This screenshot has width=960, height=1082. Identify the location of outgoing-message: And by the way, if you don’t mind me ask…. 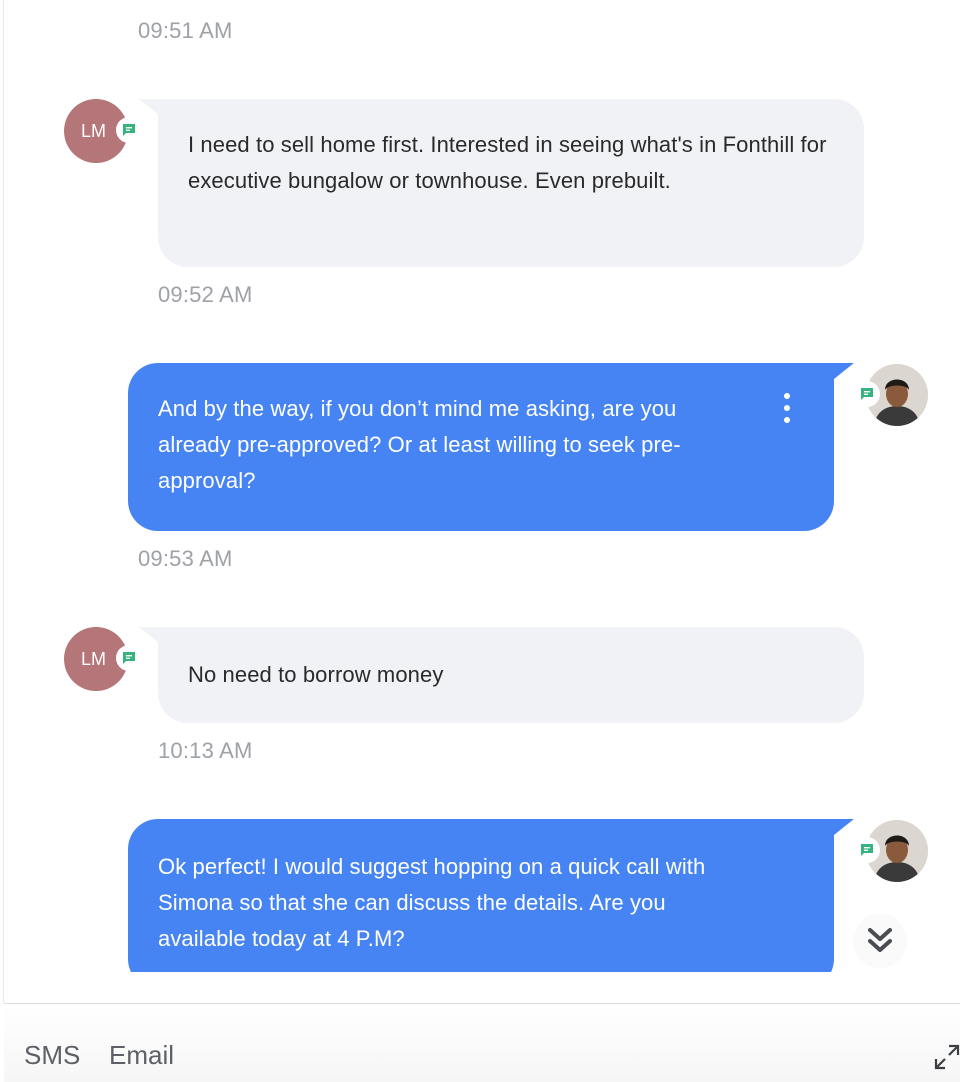
(481, 447).